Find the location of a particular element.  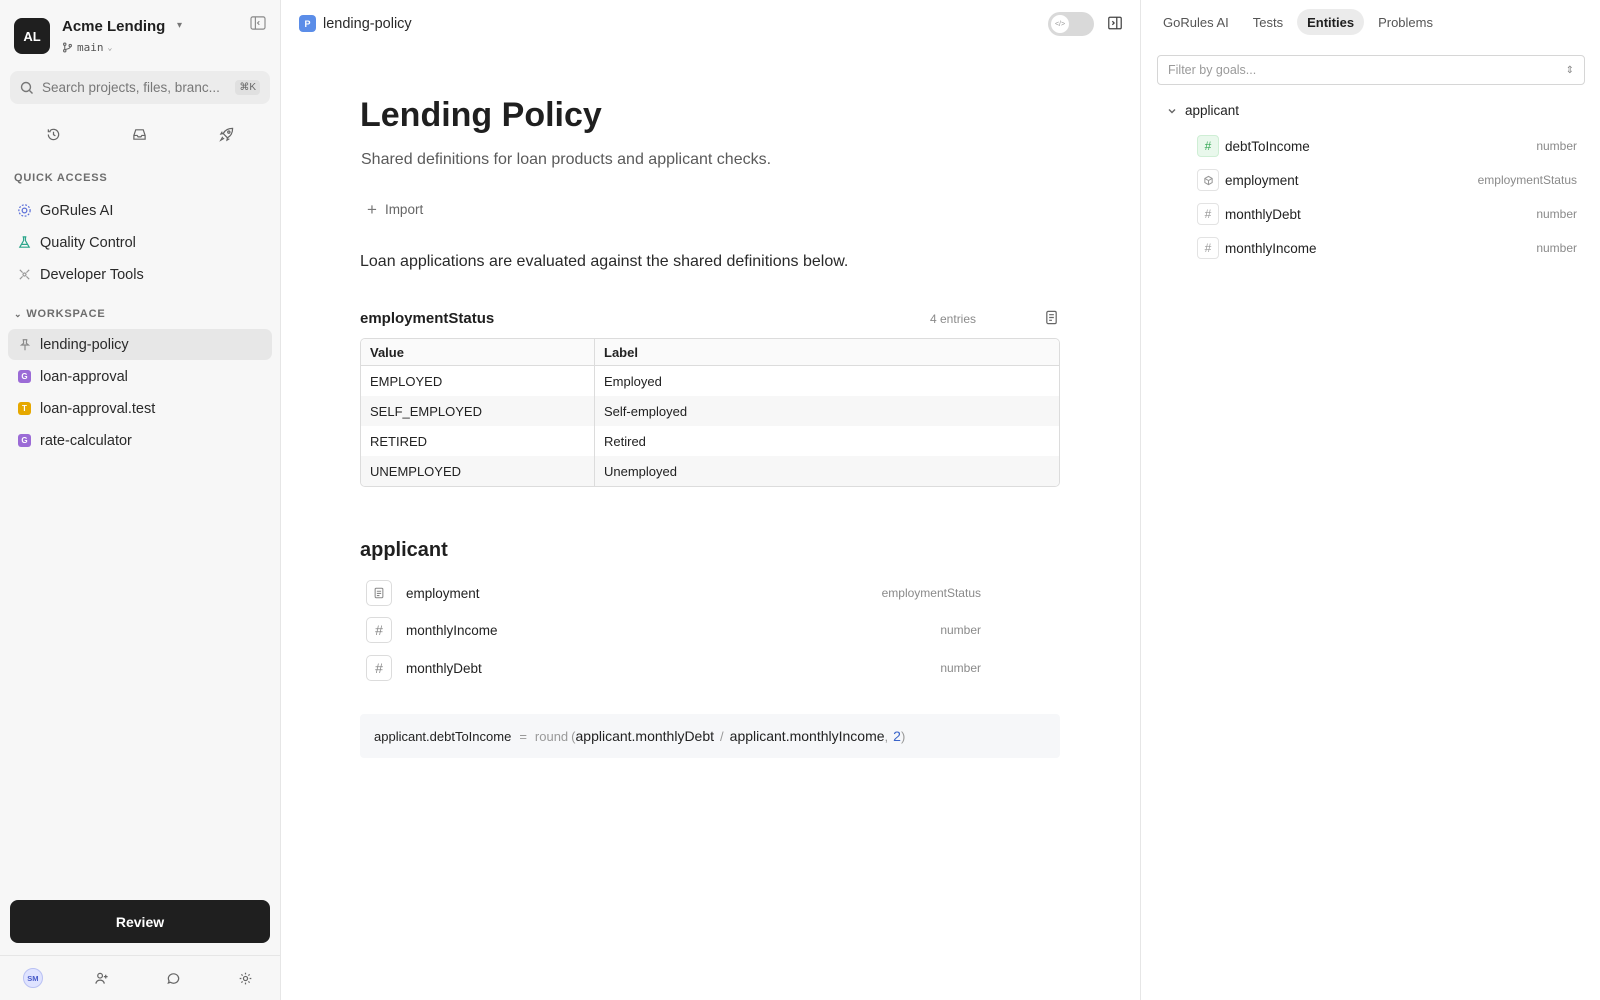

attribute-name: monthlyIncome is located at coordinates (452, 630).